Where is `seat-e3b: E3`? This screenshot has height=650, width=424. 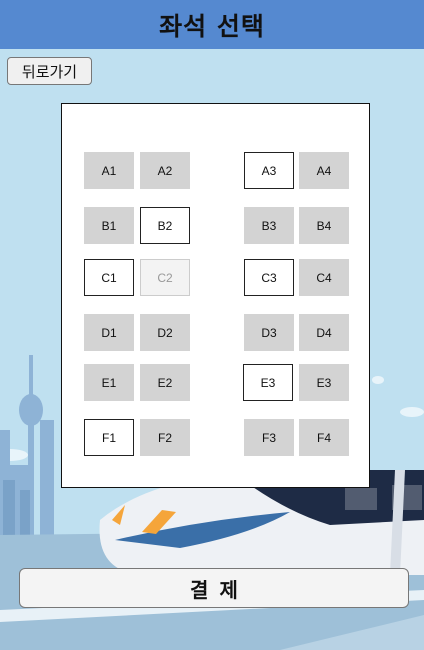
seat-e3b: E3 is located at coordinates (324, 382).